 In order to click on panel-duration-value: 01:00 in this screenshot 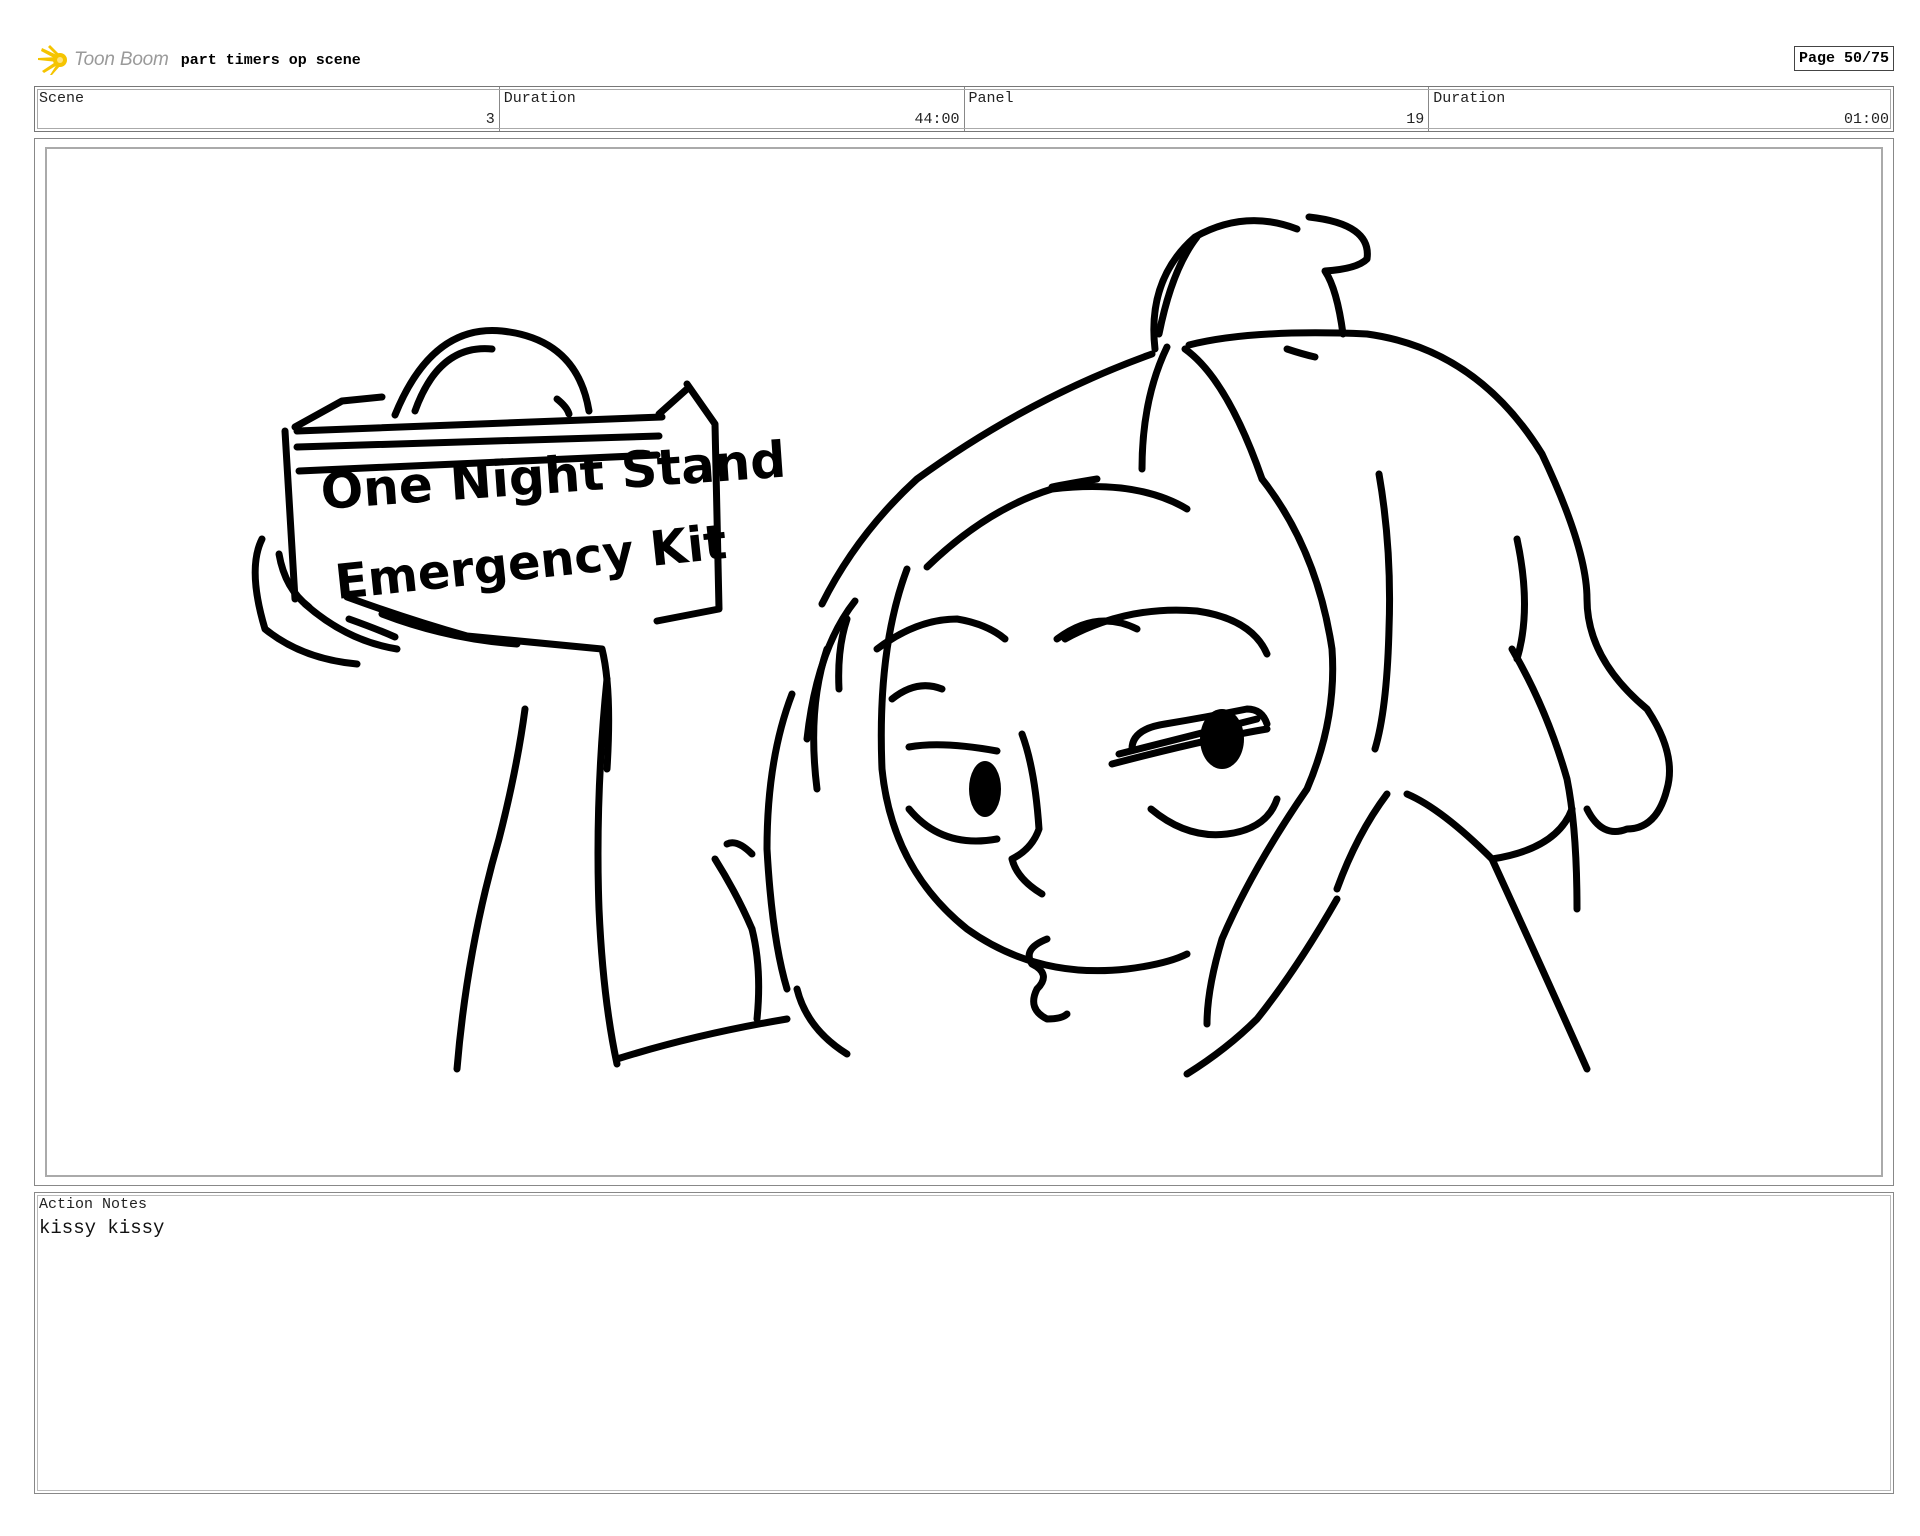, I will do `click(1866, 119)`.